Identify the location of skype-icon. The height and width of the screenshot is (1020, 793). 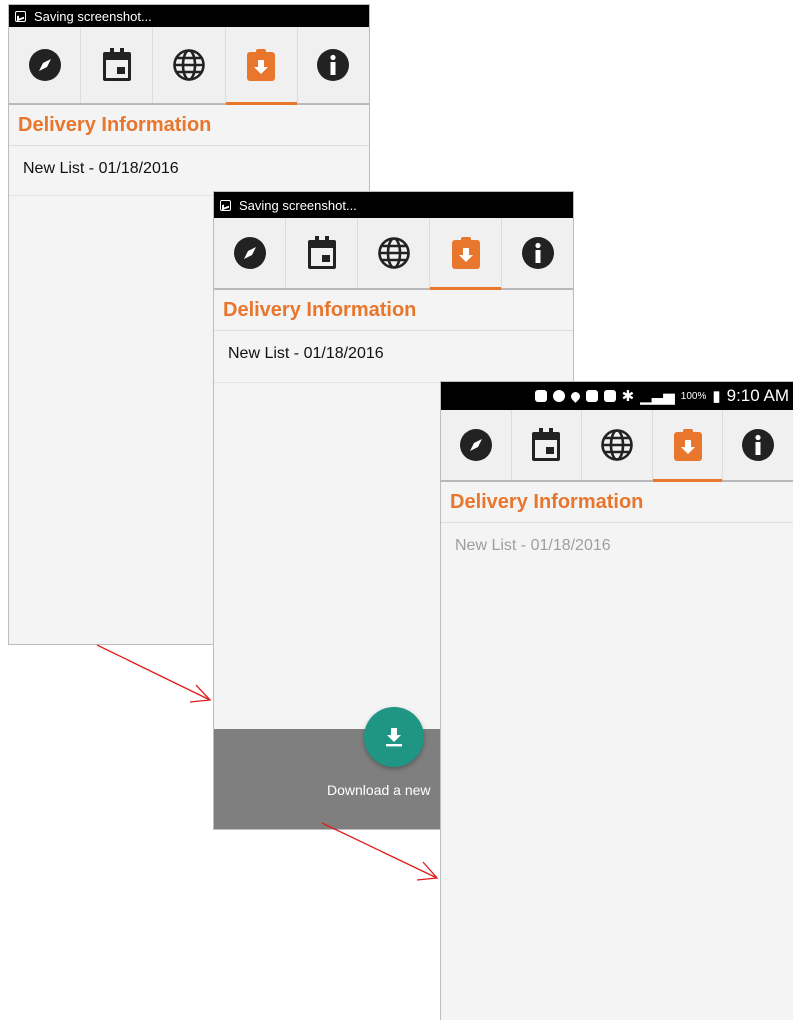
(558, 396).